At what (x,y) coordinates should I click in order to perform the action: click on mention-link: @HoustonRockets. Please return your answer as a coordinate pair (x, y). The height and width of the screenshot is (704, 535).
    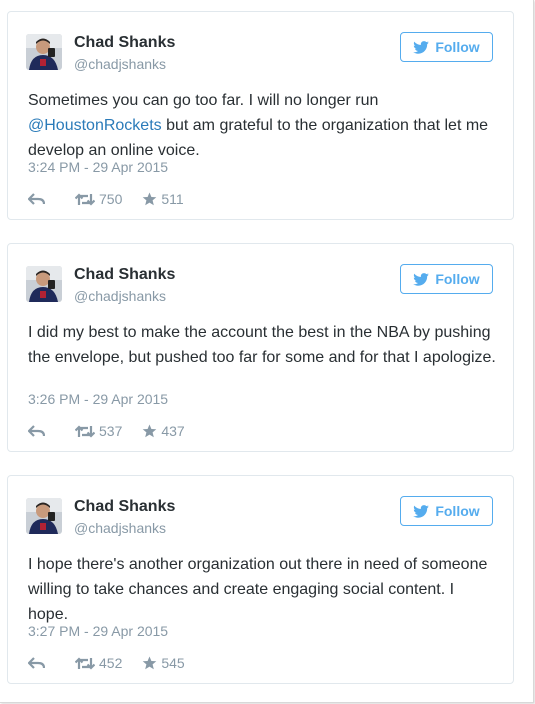
    Looking at the image, I should click on (95, 125).